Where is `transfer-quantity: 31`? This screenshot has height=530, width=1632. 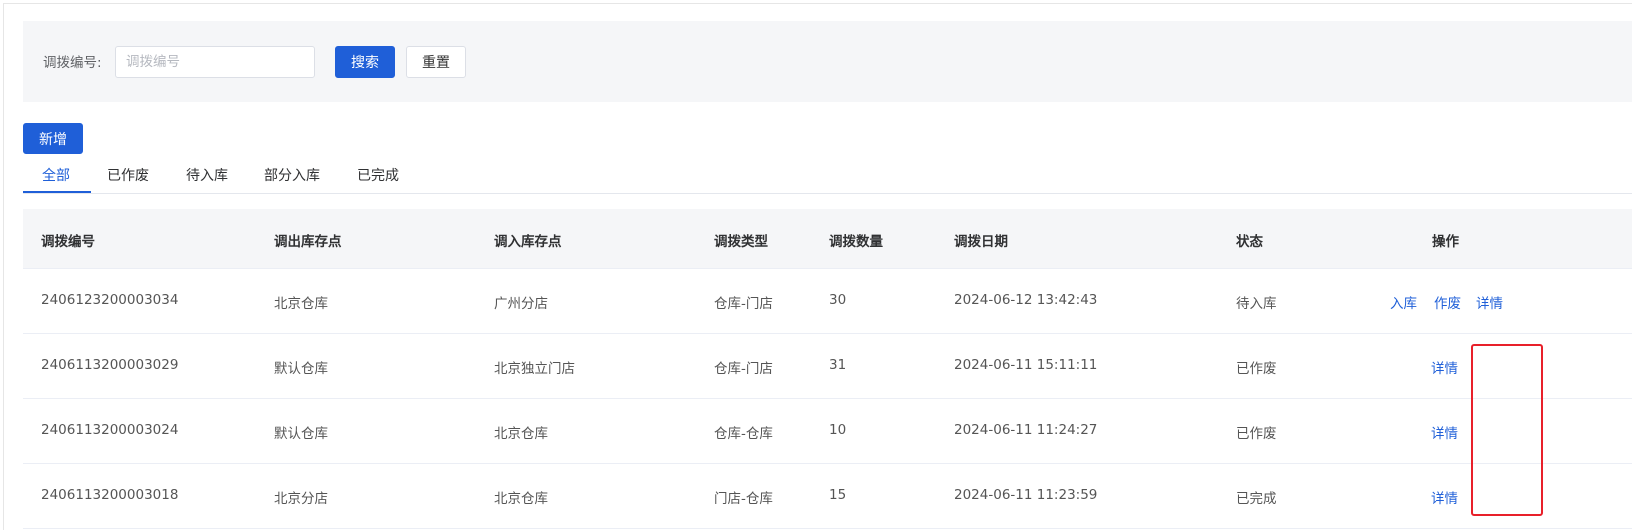 transfer-quantity: 31 is located at coordinates (838, 365).